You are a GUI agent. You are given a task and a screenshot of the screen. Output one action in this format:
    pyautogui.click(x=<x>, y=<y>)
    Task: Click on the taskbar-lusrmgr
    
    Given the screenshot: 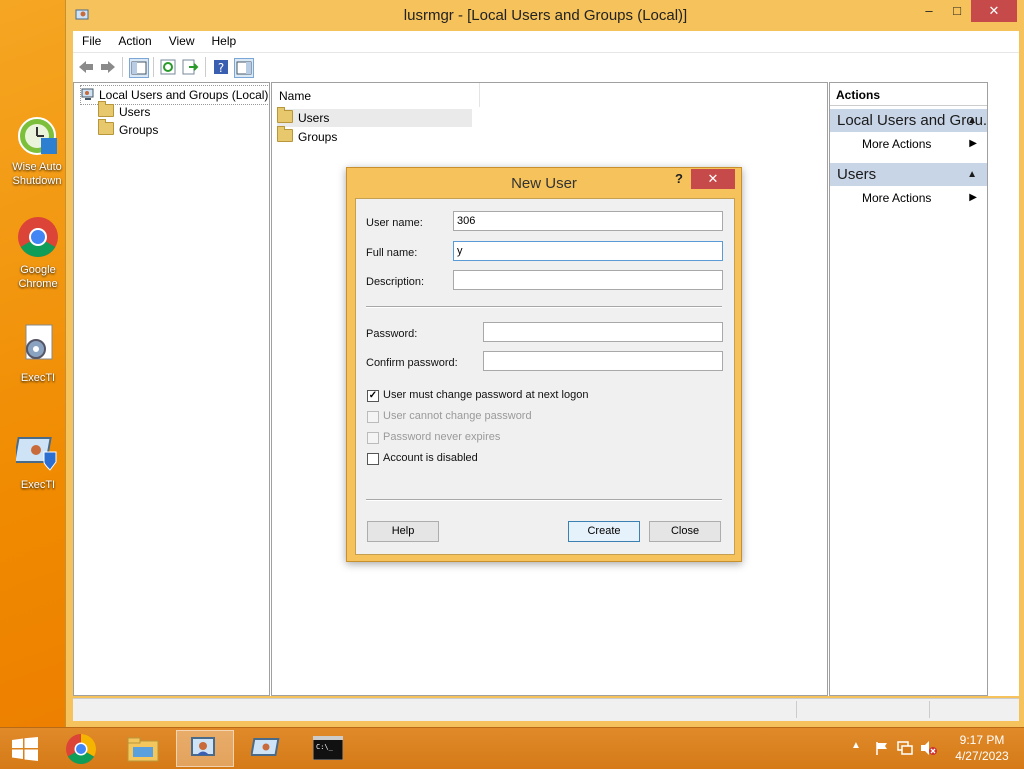 What is the action you would take?
    pyautogui.click(x=205, y=748)
    